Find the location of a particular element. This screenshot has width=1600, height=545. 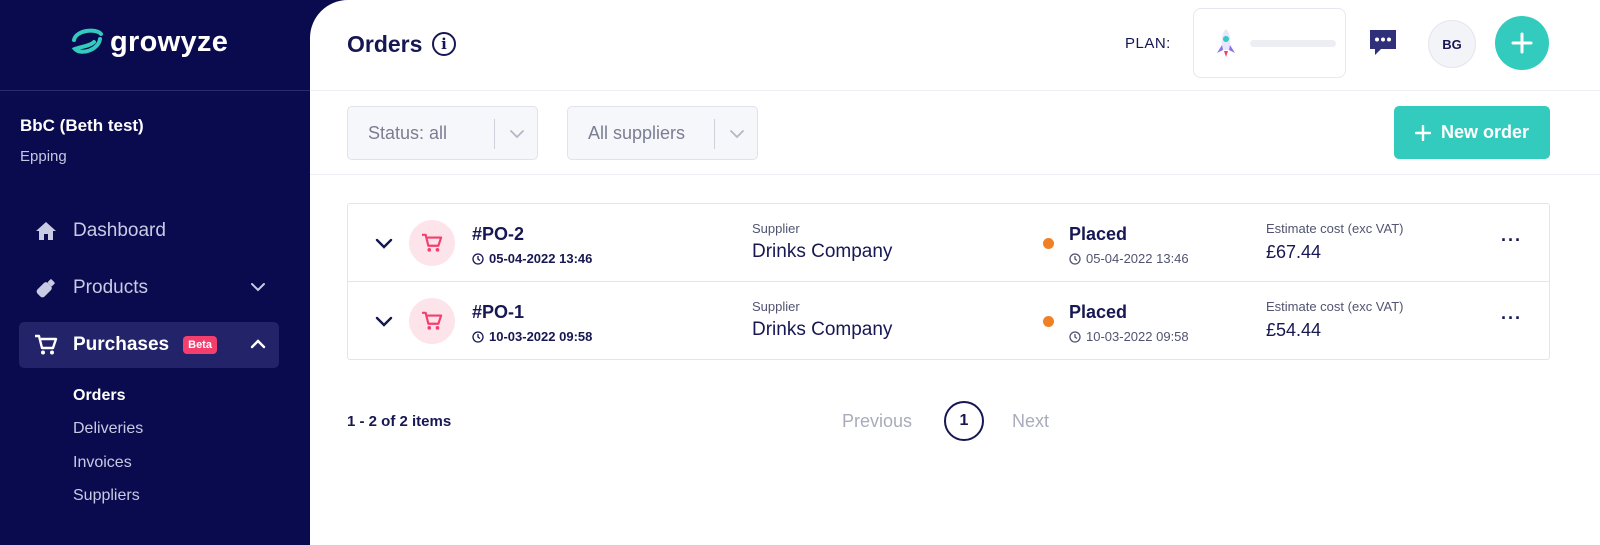

status-filter-select: Status: all is located at coordinates (442, 133).